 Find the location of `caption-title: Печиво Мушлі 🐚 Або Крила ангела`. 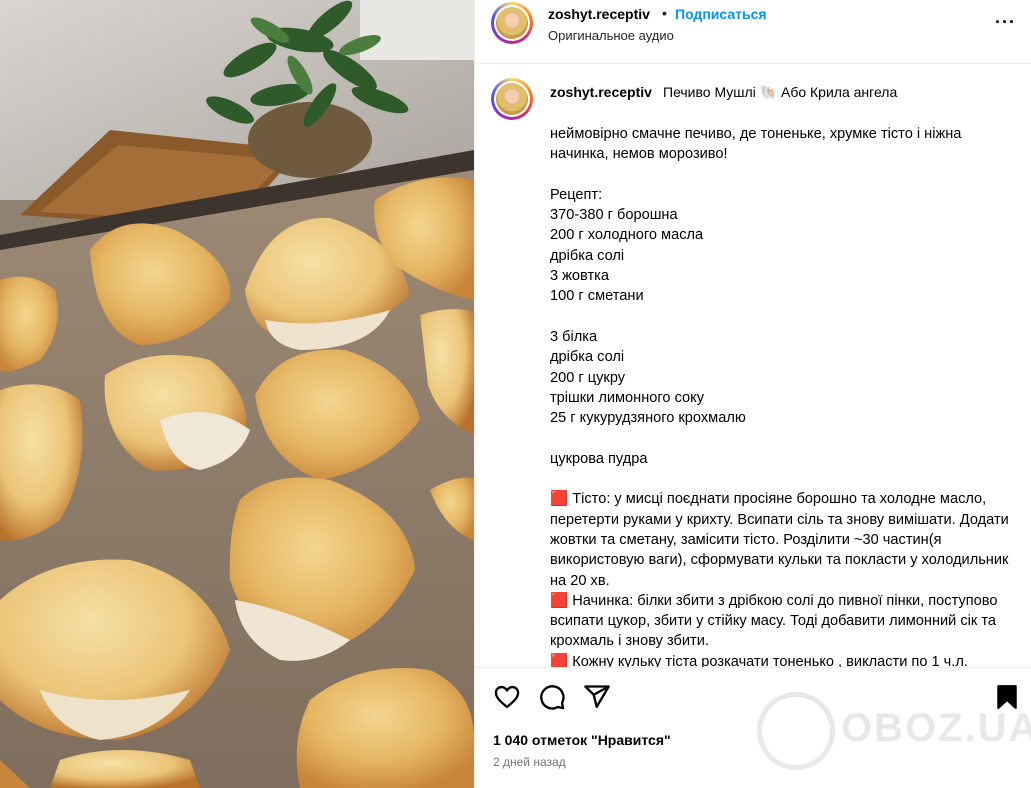

caption-title: Печиво Мушлі 🐚 Або Крила ангела is located at coordinates (780, 92).